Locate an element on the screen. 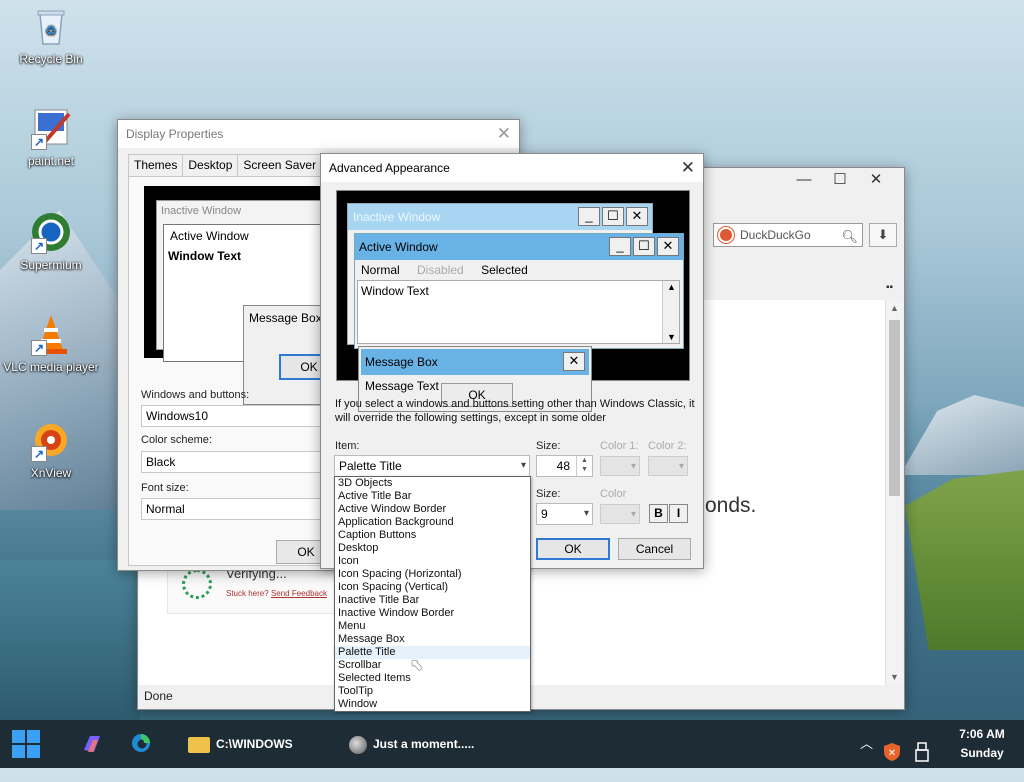  item-option: ToolTip is located at coordinates (432, 691).